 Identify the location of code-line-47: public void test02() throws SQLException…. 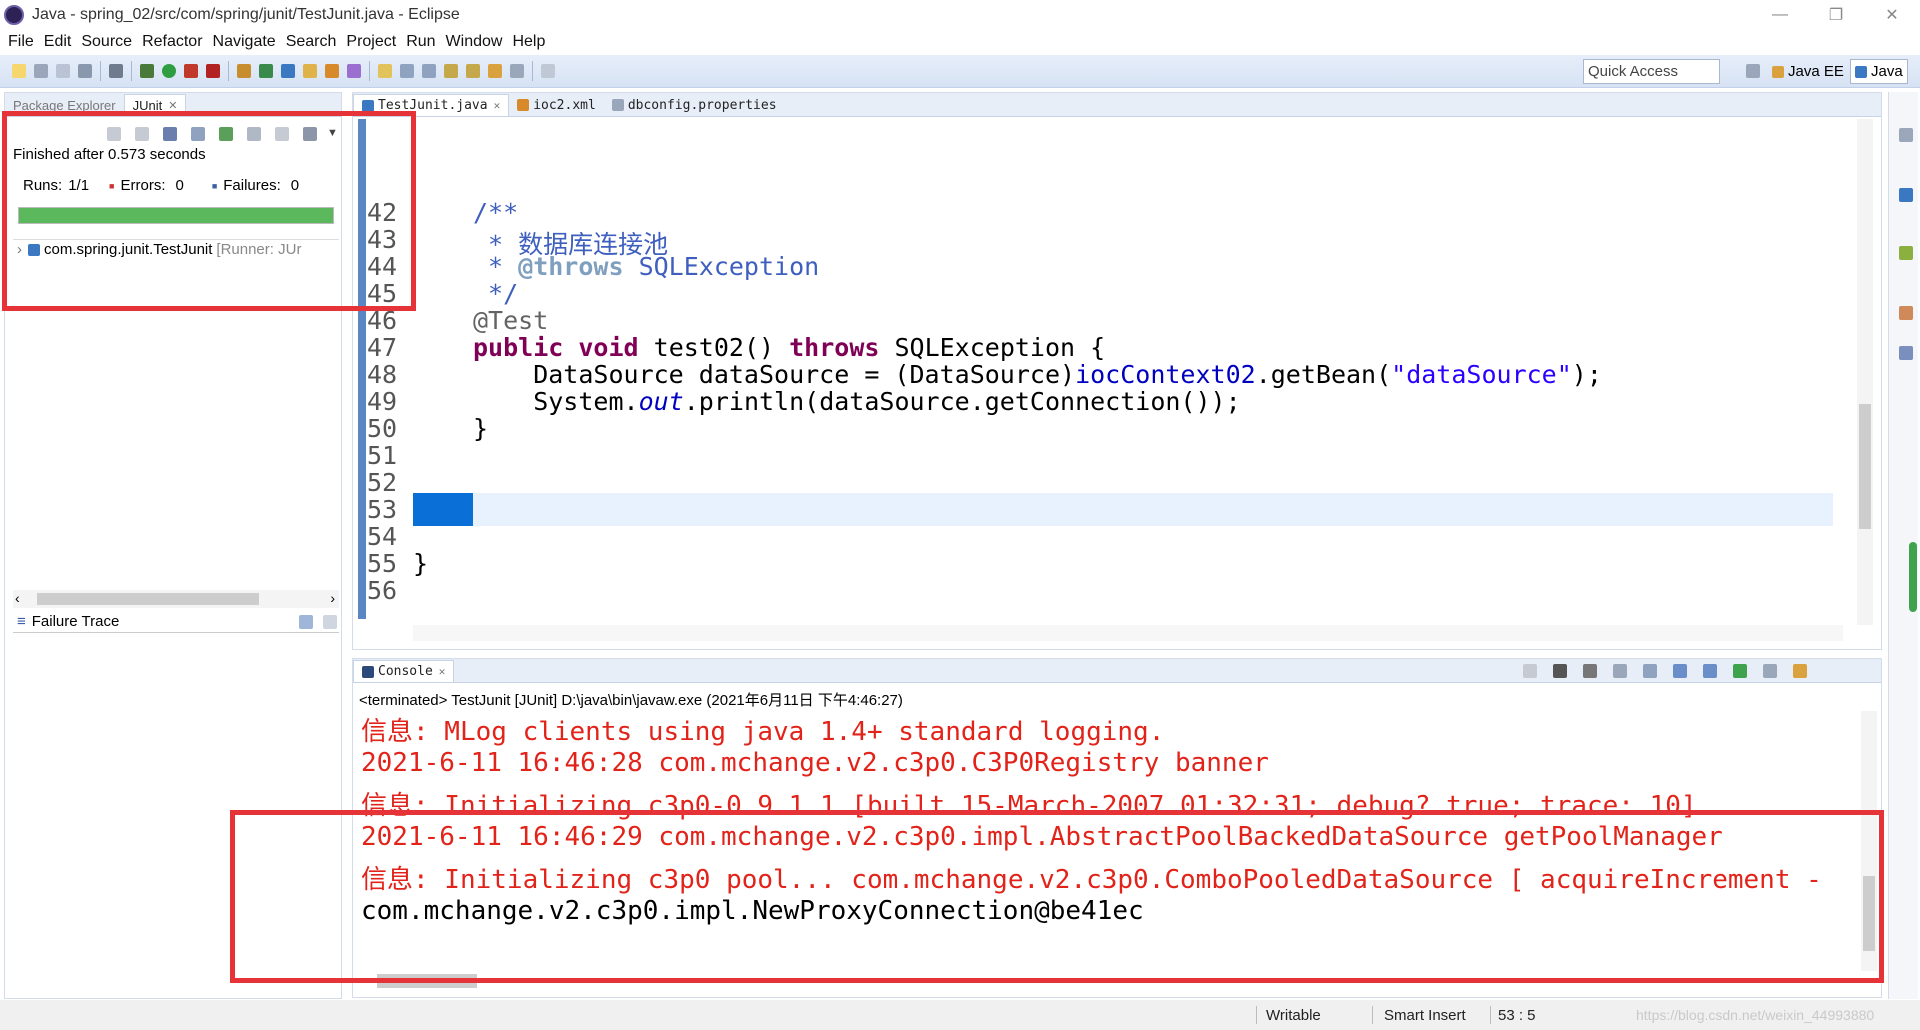
(789, 347).